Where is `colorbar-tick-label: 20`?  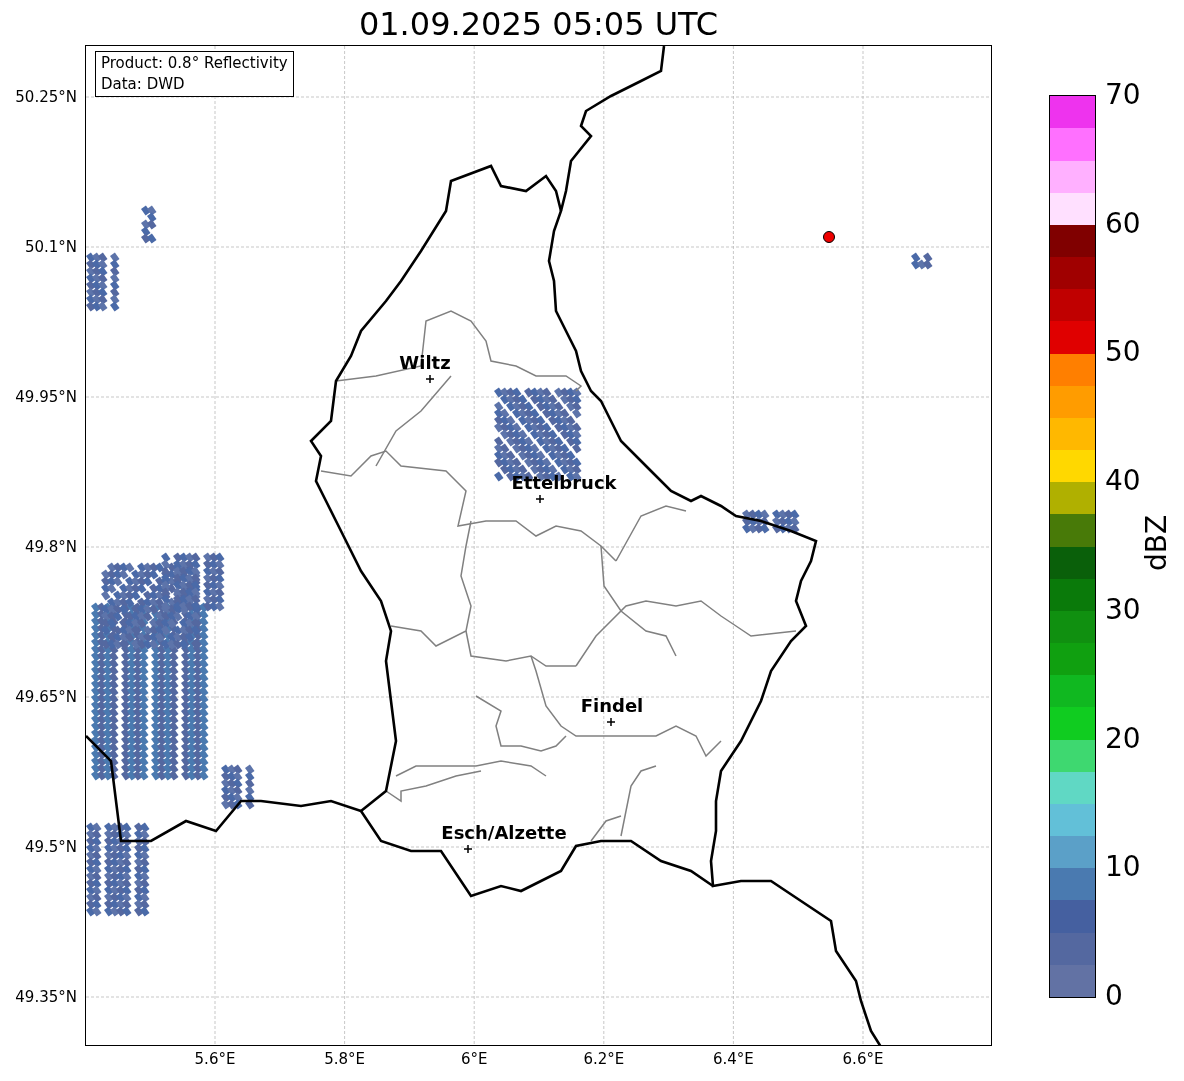 colorbar-tick-label: 20 is located at coordinates (1123, 738).